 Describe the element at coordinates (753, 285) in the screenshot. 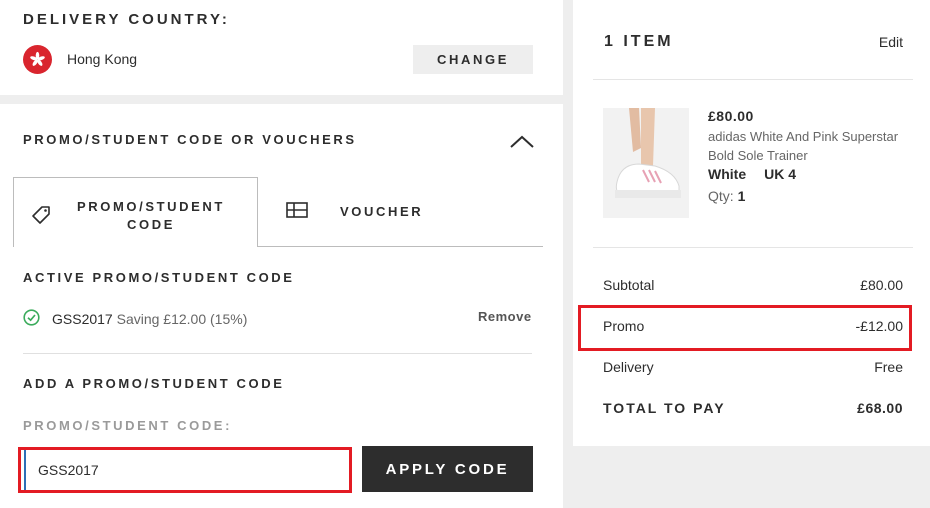

I see `subtotal-row: Subtotal £80.00` at that location.